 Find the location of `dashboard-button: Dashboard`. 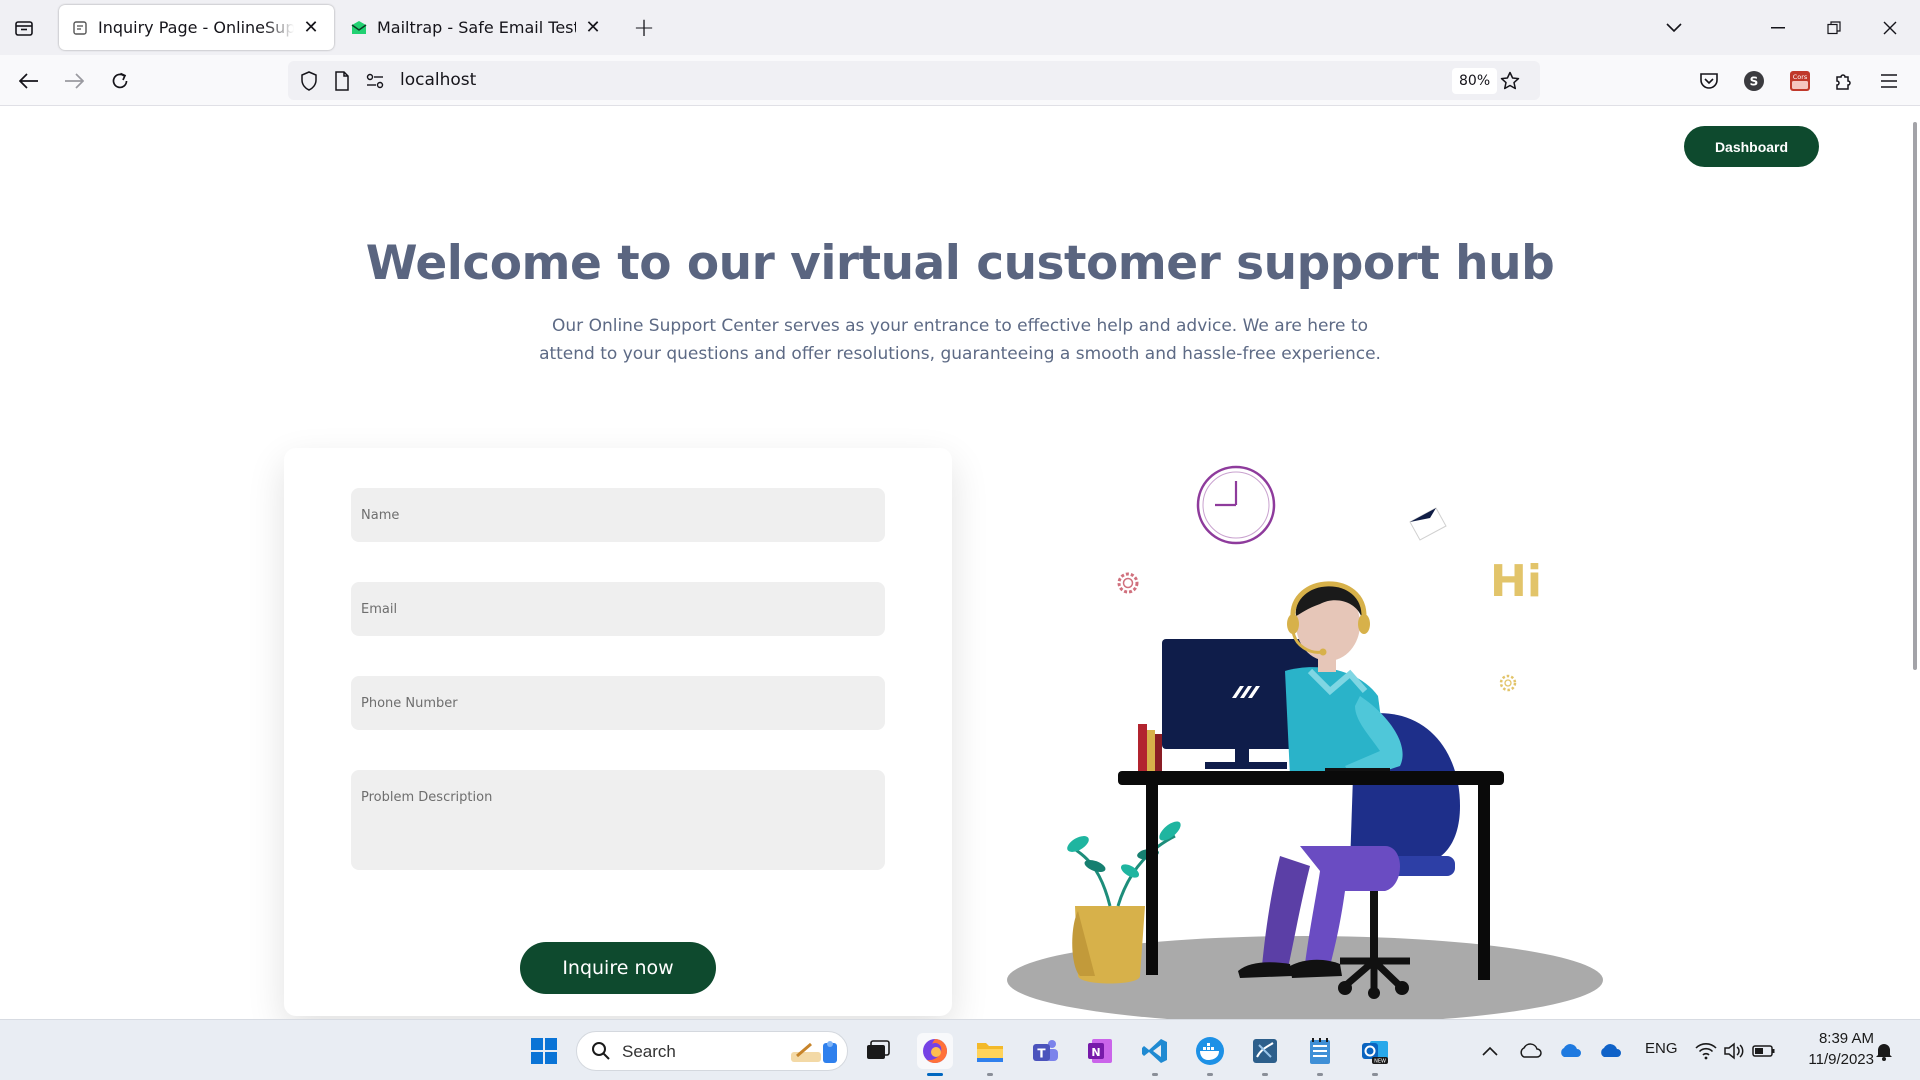

dashboard-button: Dashboard is located at coordinates (1751, 146).